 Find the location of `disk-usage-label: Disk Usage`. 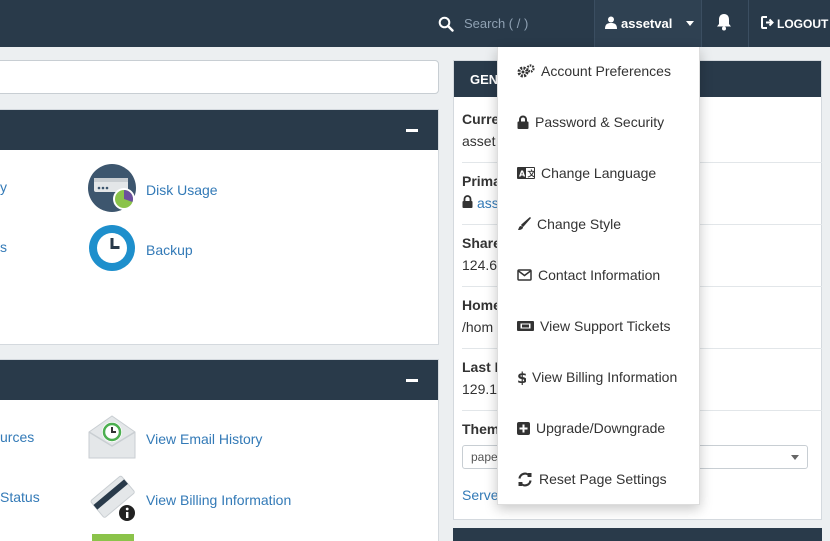

disk-usage-label: Disk Usage is located at coordinates (182, 189).